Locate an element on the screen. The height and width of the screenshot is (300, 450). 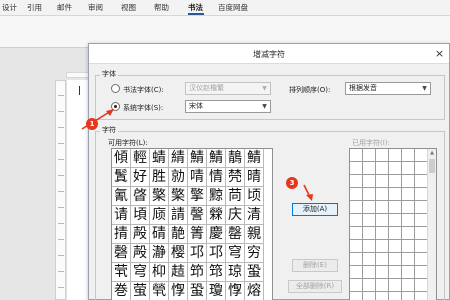
char-cell: 請 is located at coordinates (178, 215).